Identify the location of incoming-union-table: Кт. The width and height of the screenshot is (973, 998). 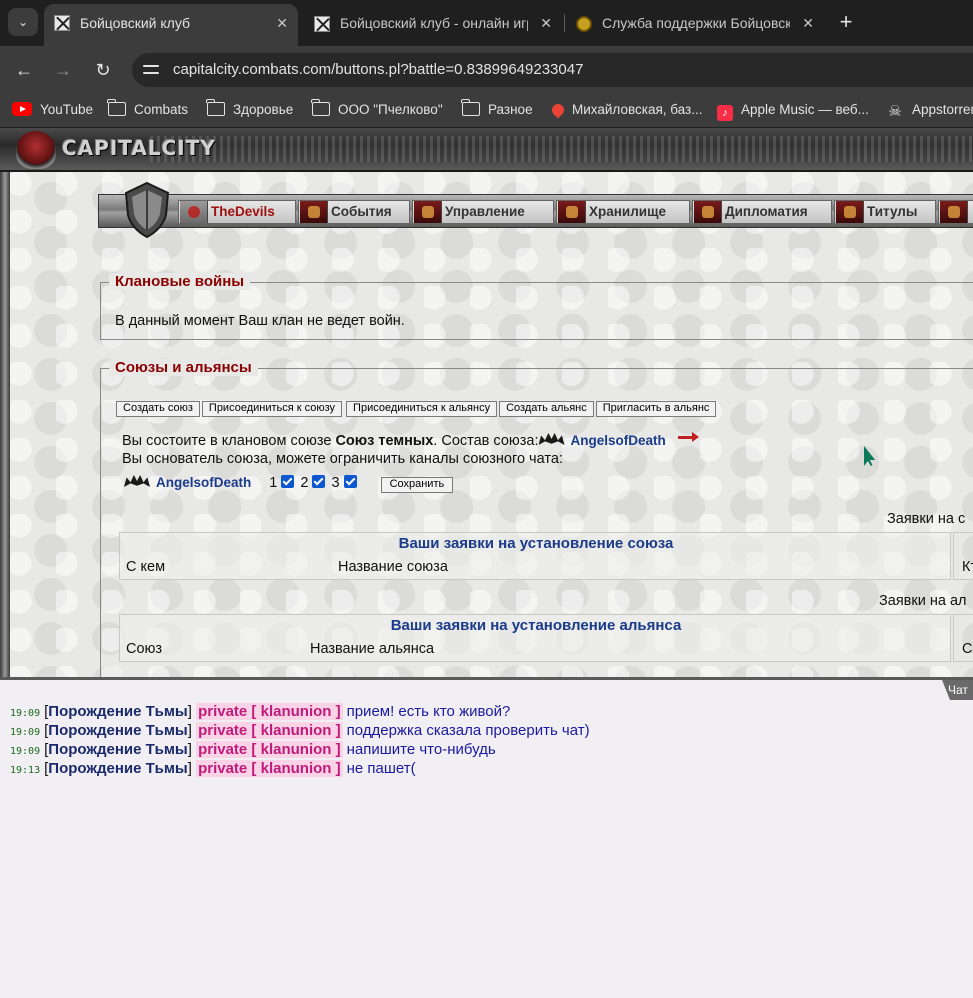
(963, 556).